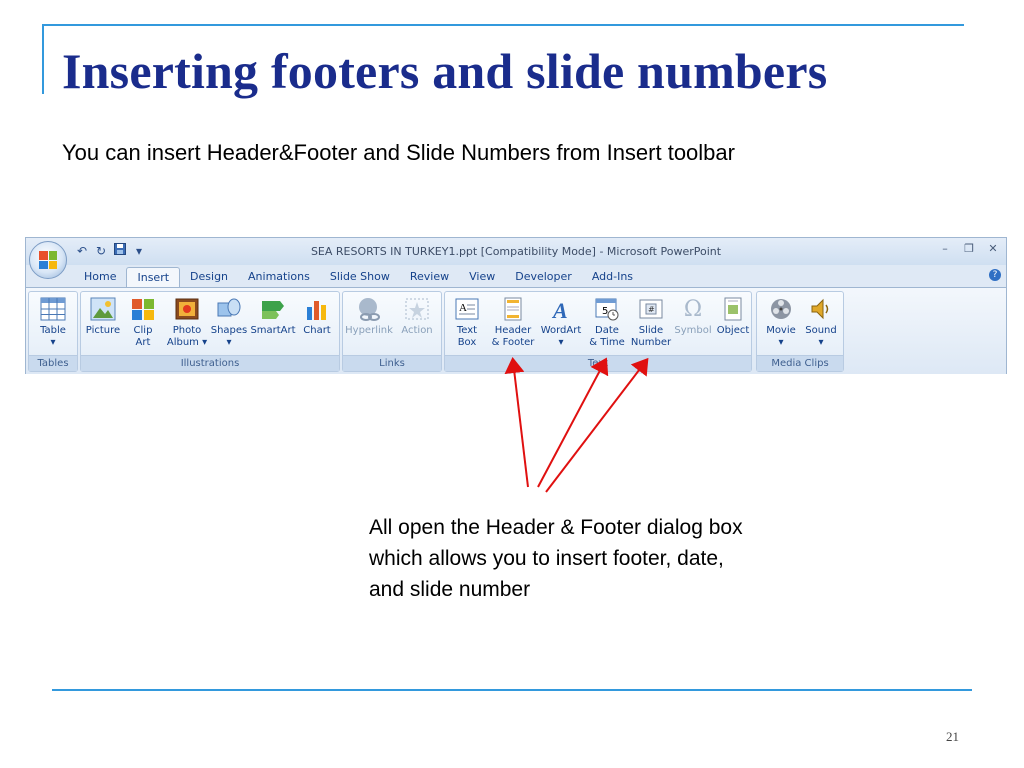  I want to click on window-controls: – ❐ ✕, so click(969, 249).